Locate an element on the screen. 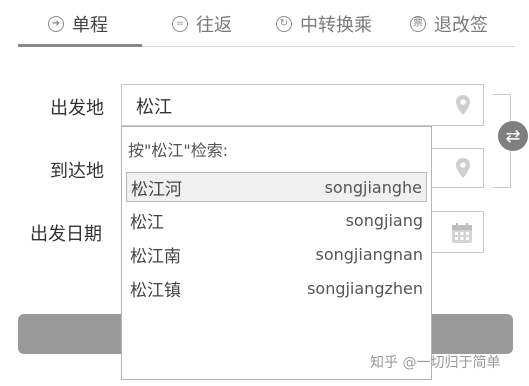 The width and height of the screenshot is (529, 386). tab-transfer: ↻ 中转换乘 is located at coordinates (324, 24).